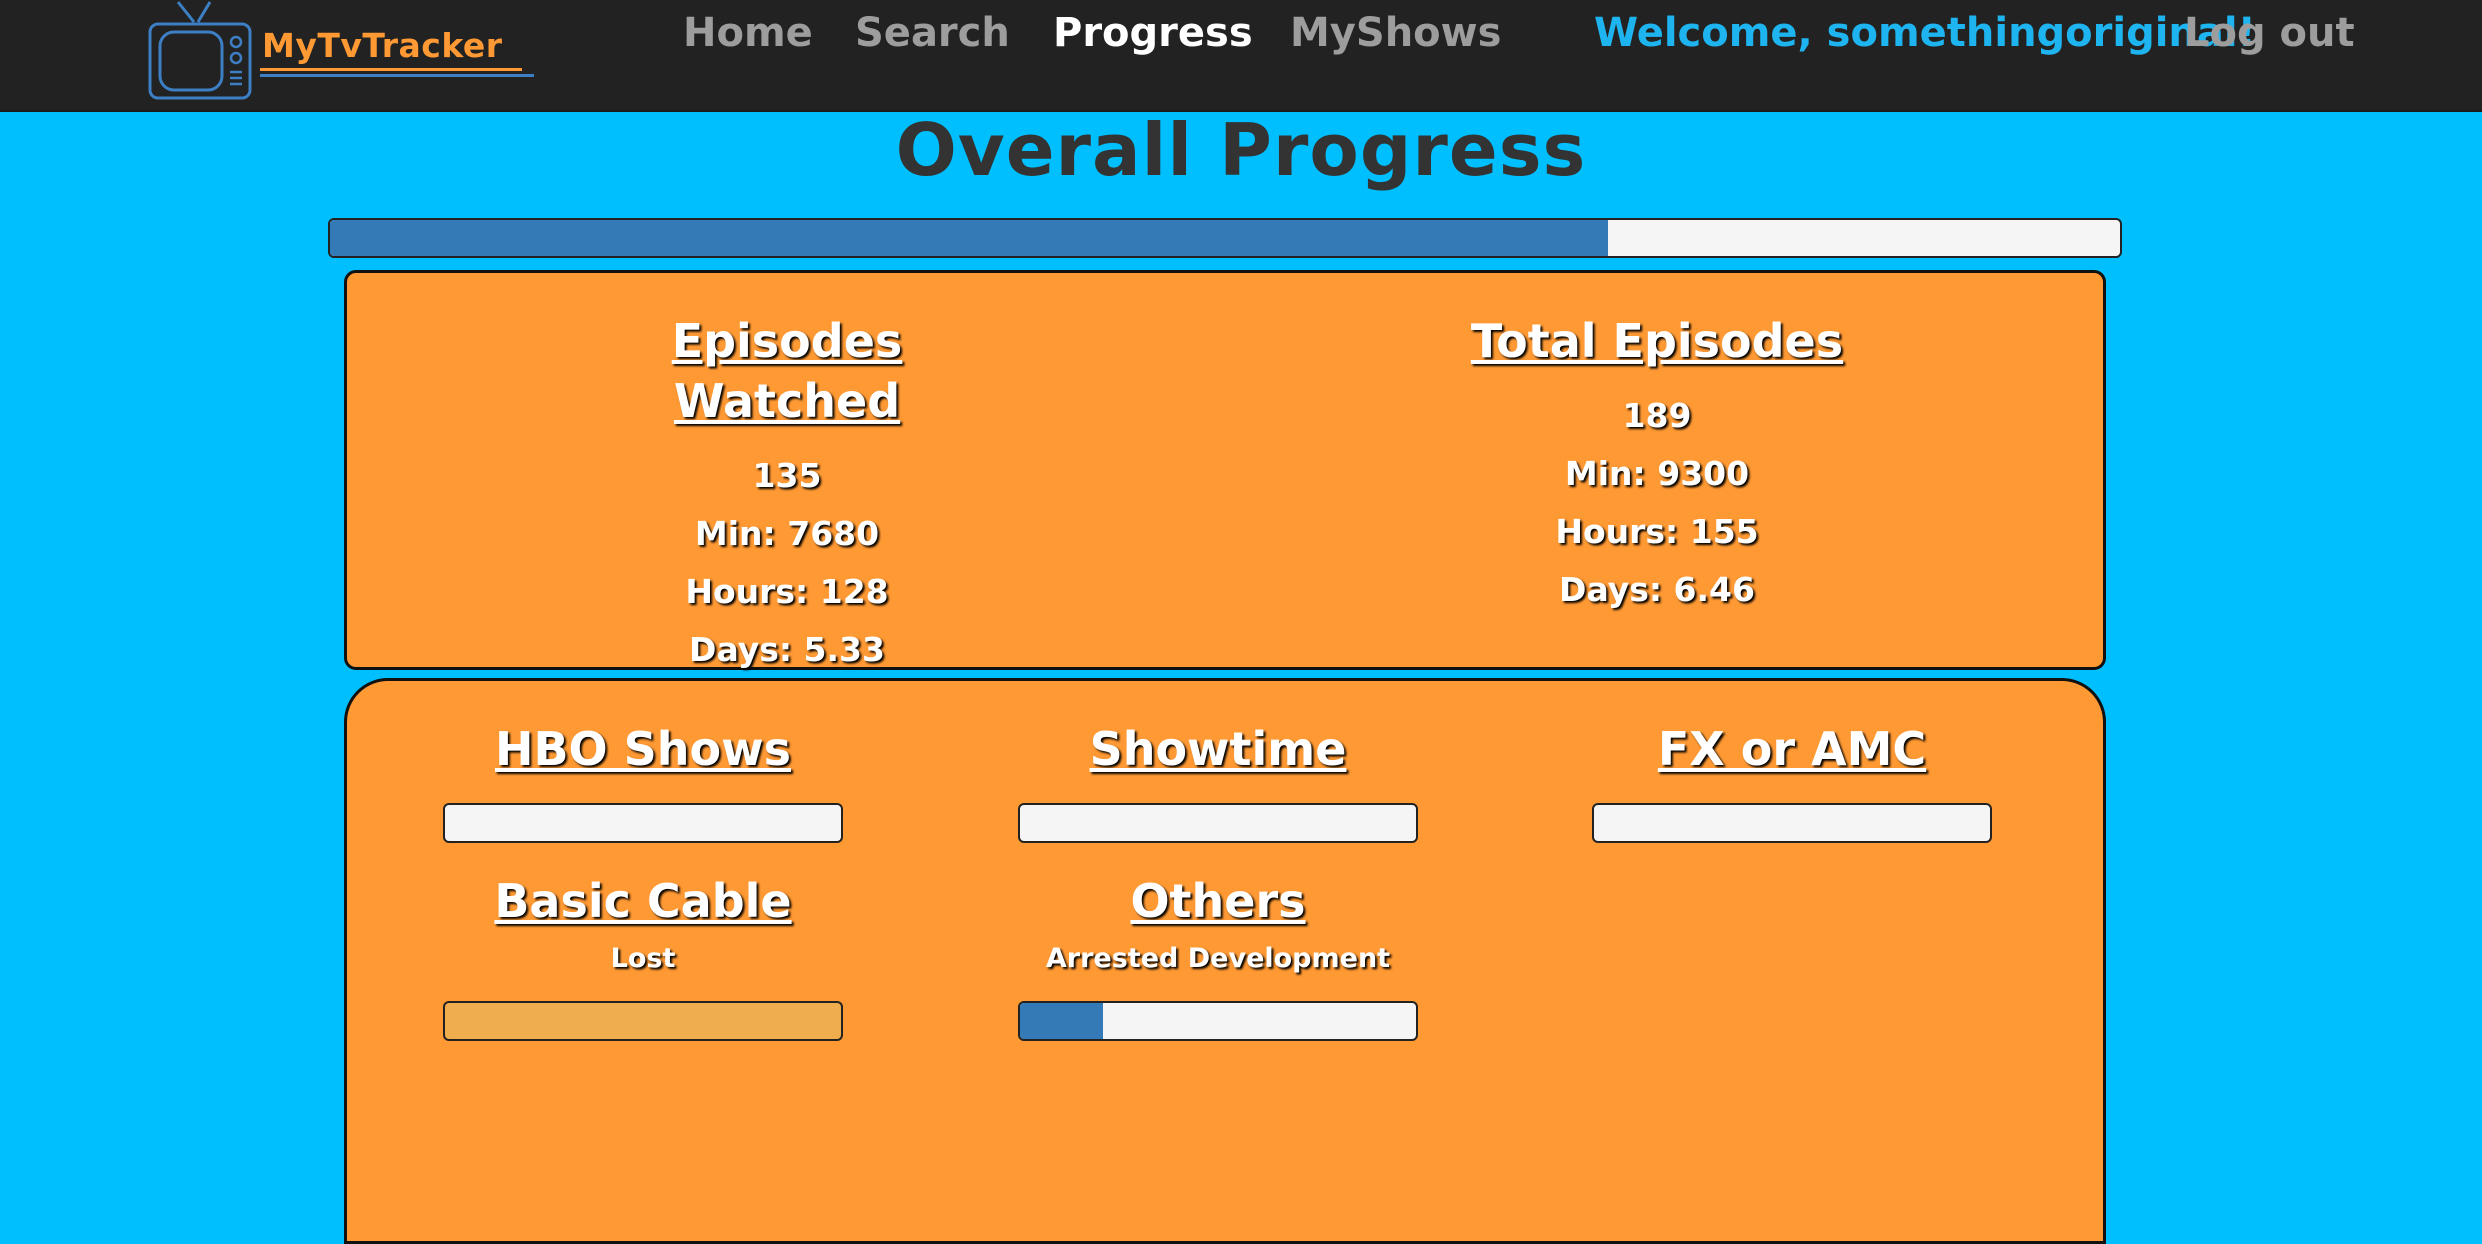 The height and width of the screenshot is (1244, 2482). Describe the element at coordinates (1657, 473) in the screenshot. I see `total-minutes: Min: 9300` at that location.